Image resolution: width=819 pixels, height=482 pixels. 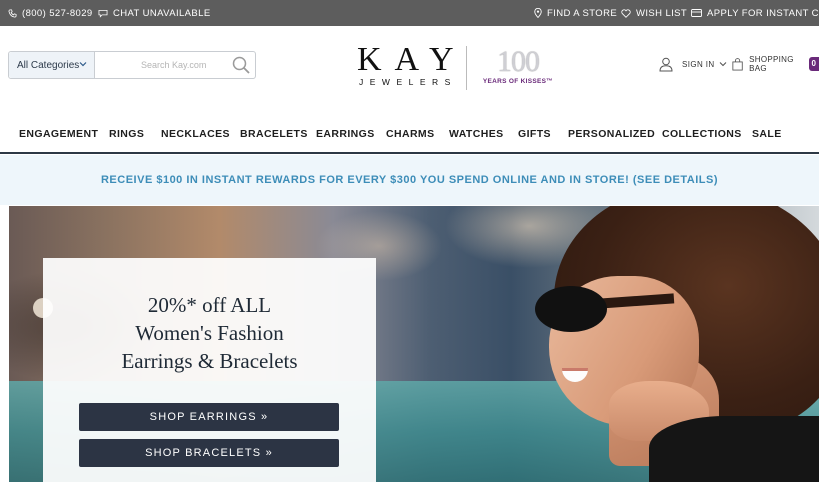 I want to click on model-shirt, so click(x=734, y=449).